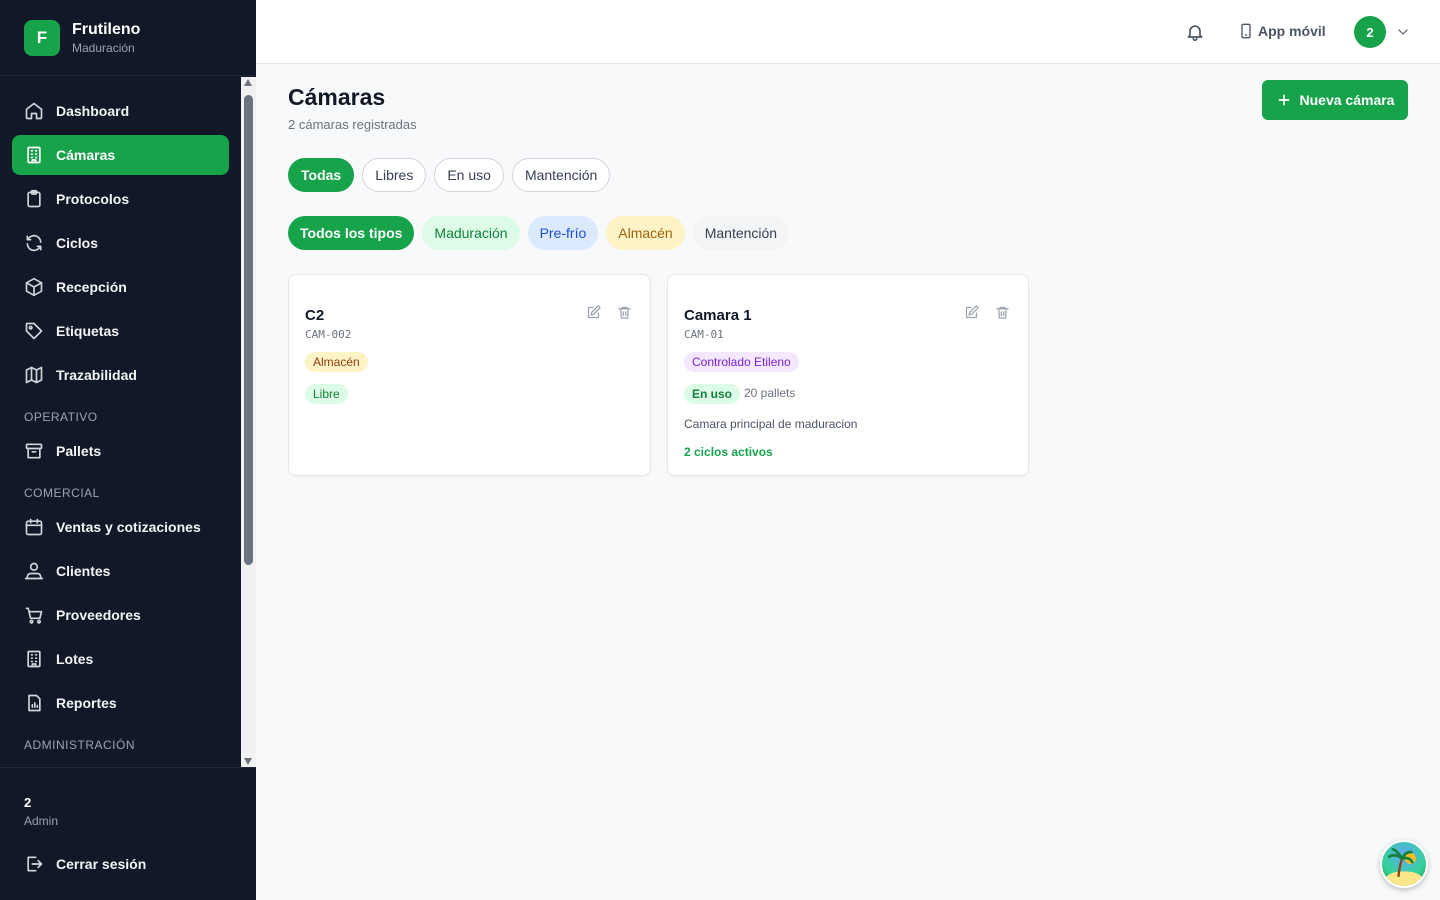  What do you see at coordinates (42, 37) in the screenshot?
I see `brand-logo: F` at bounding box center [42, 37].